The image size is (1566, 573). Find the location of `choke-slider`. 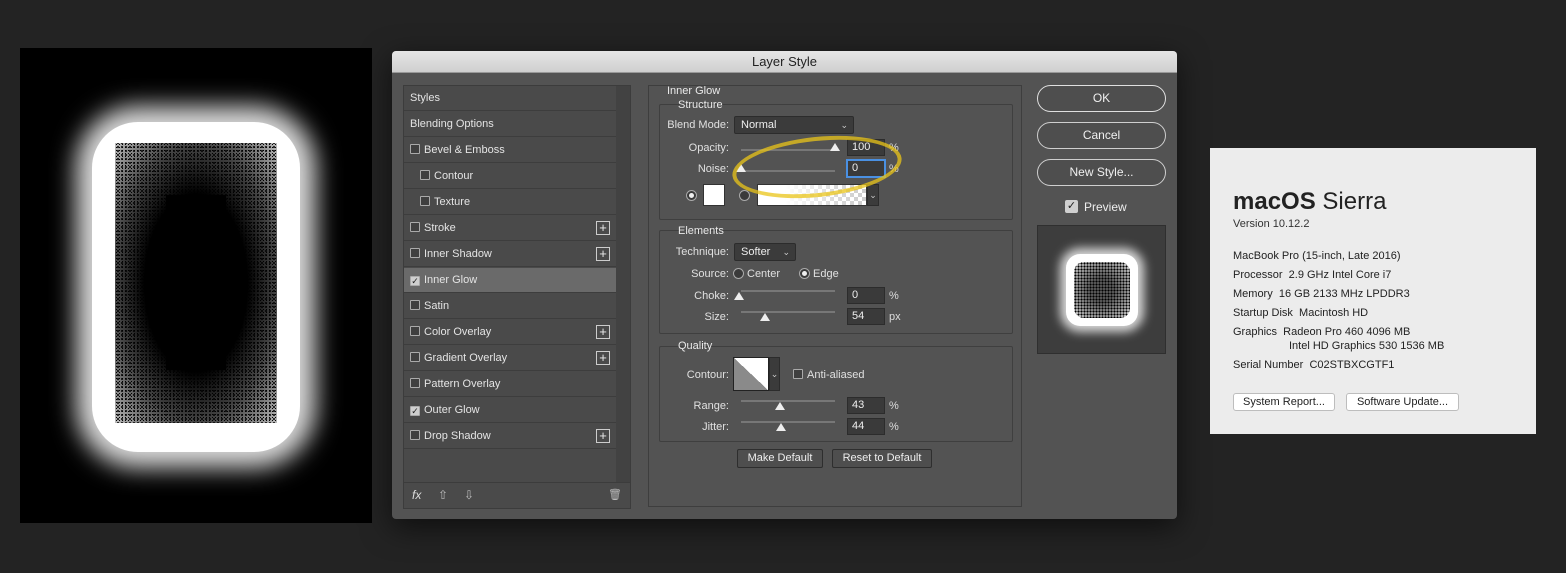

choke-slider is located at coordinates (788, 291).